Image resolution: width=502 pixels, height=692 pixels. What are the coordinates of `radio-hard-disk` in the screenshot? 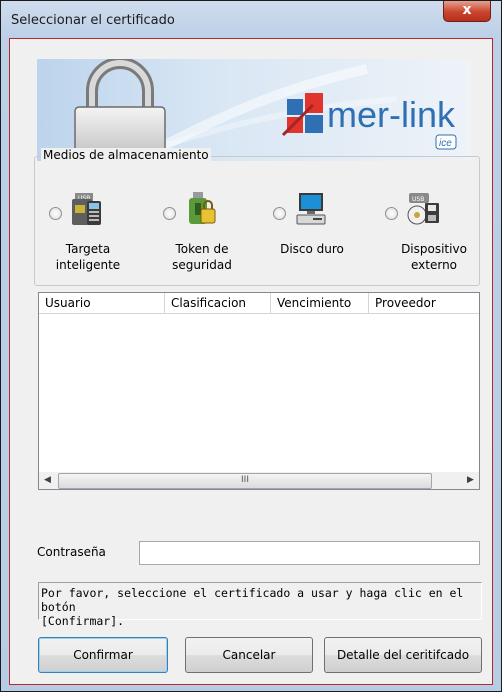 It's located at (279, 213).